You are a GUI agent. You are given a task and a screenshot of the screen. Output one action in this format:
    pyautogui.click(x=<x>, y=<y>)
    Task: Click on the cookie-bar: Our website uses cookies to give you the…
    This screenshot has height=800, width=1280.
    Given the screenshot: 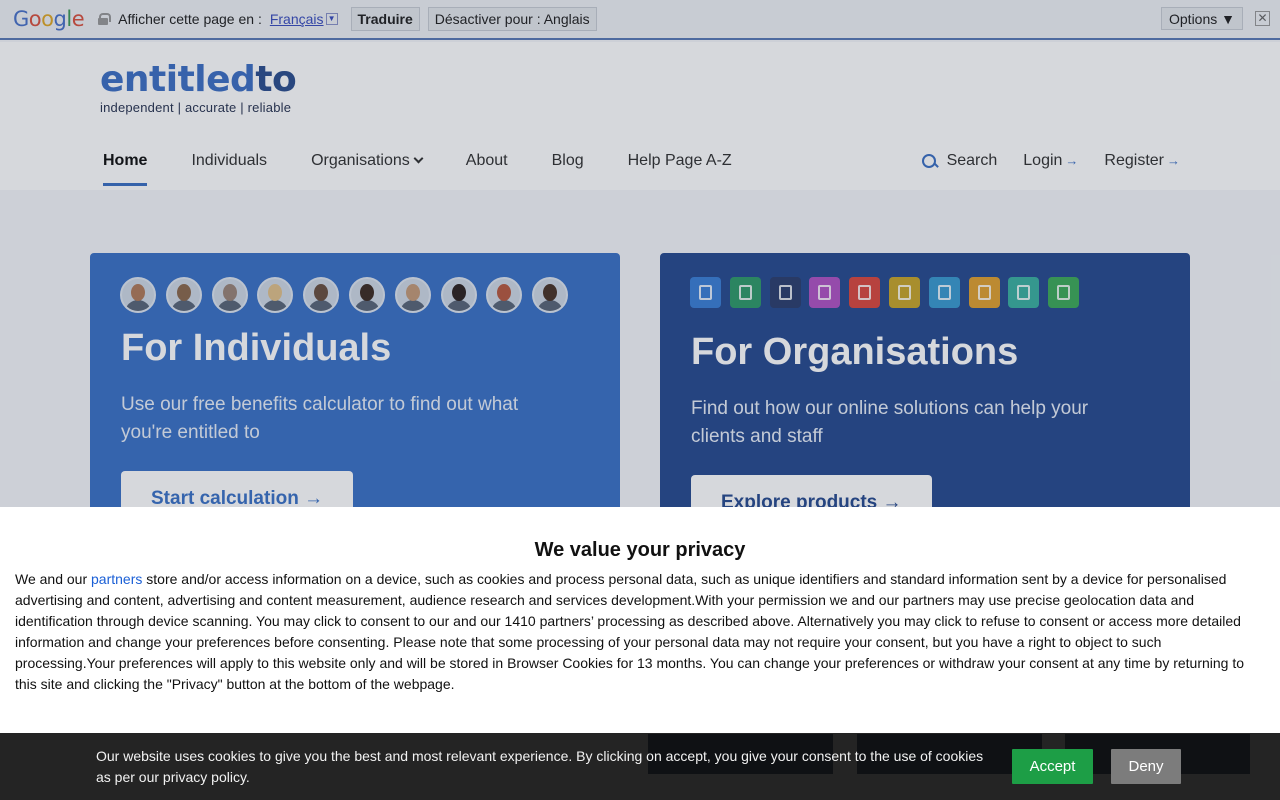 What is the action you would take?
    pyautogui.click(x=640, y=766)
    